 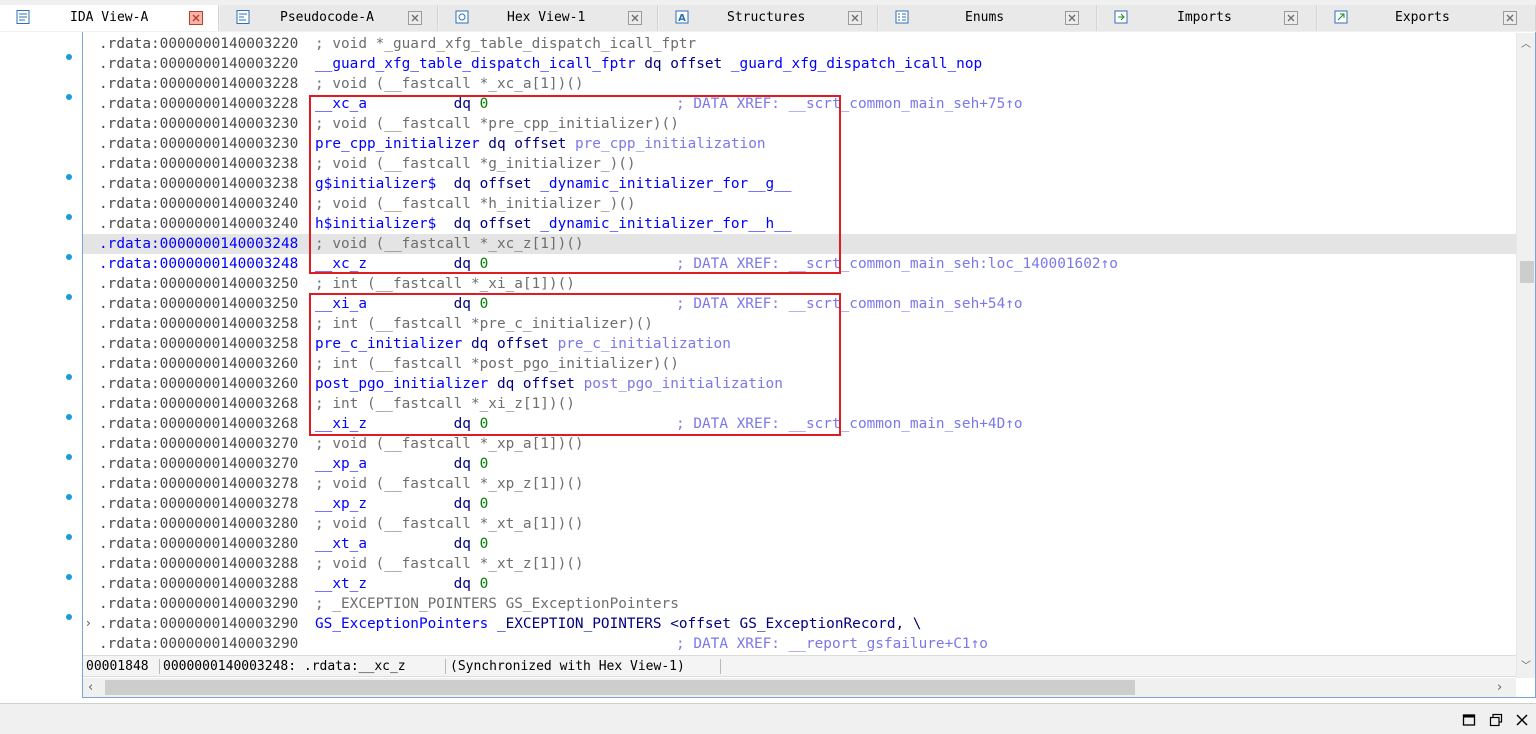 What do you see at coordinates (109, 18) in the screenshot?
I see `tab-ida-view-a: IDA View-A` at bounding box center [109, 18].